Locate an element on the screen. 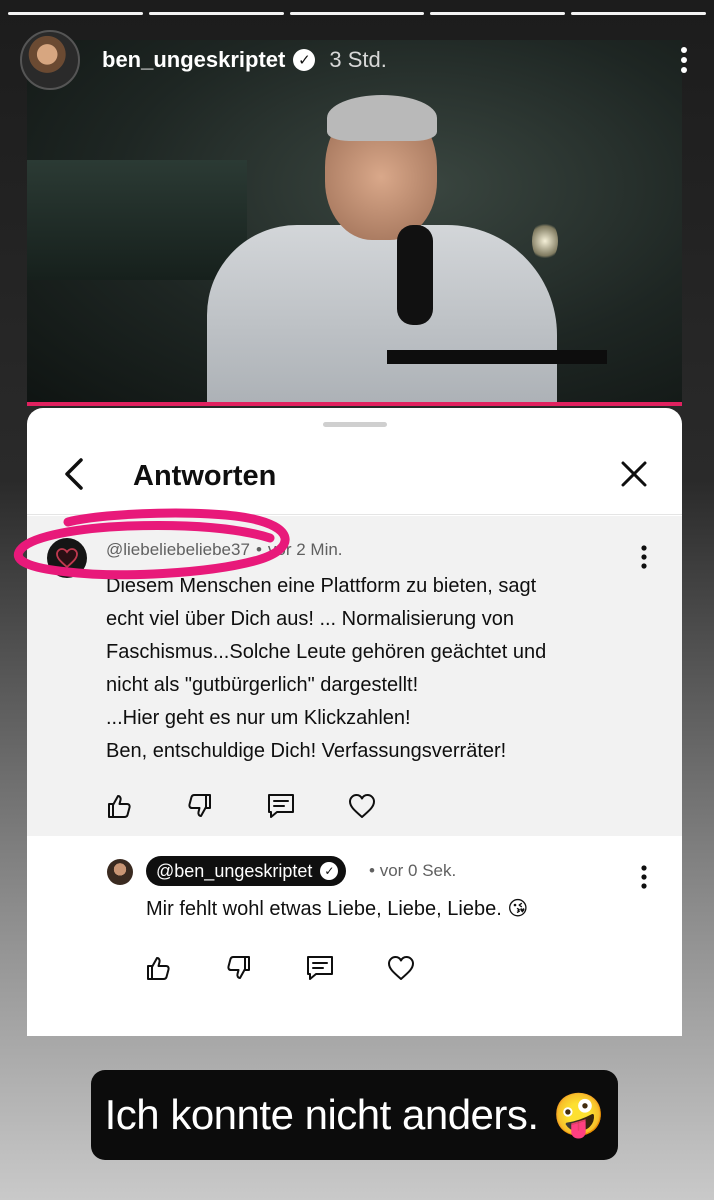  back-button is located at coordinates (77, 474).